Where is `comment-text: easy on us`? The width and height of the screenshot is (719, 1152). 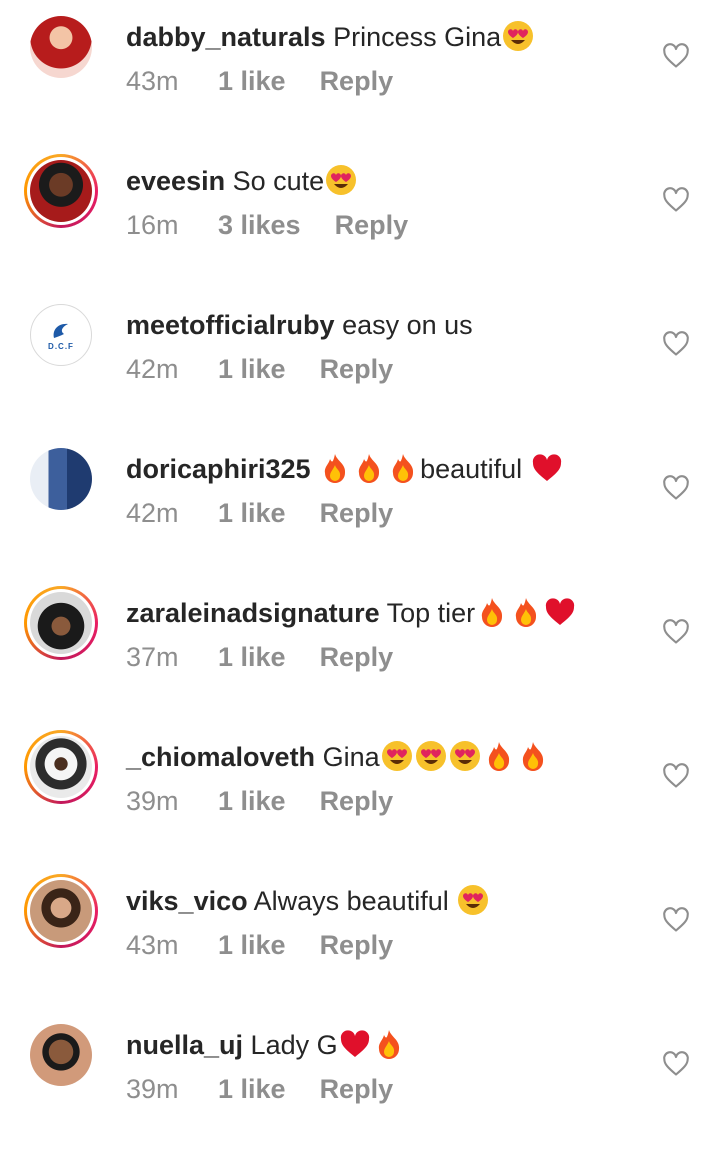 comment-text: easy on us is located at coordinates (407, 325).